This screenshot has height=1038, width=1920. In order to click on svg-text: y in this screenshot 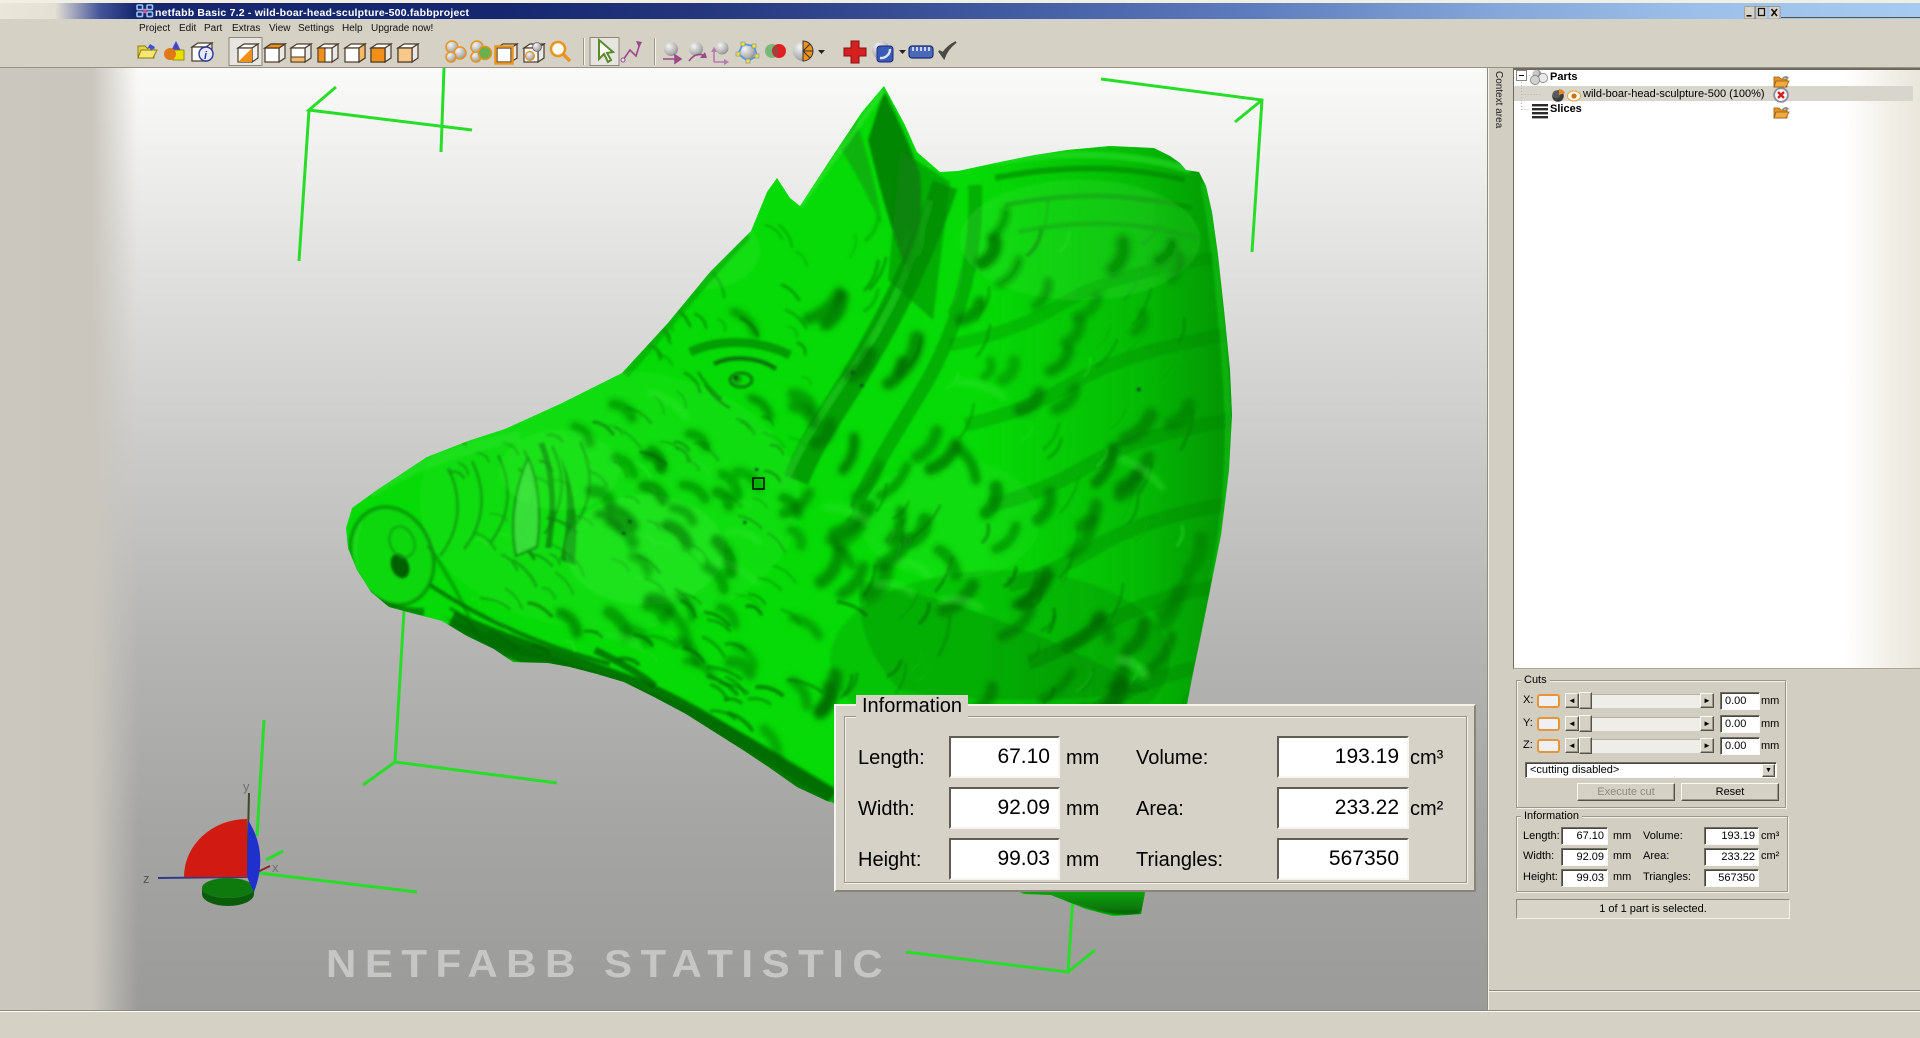, I will do `click(246, 786)`.